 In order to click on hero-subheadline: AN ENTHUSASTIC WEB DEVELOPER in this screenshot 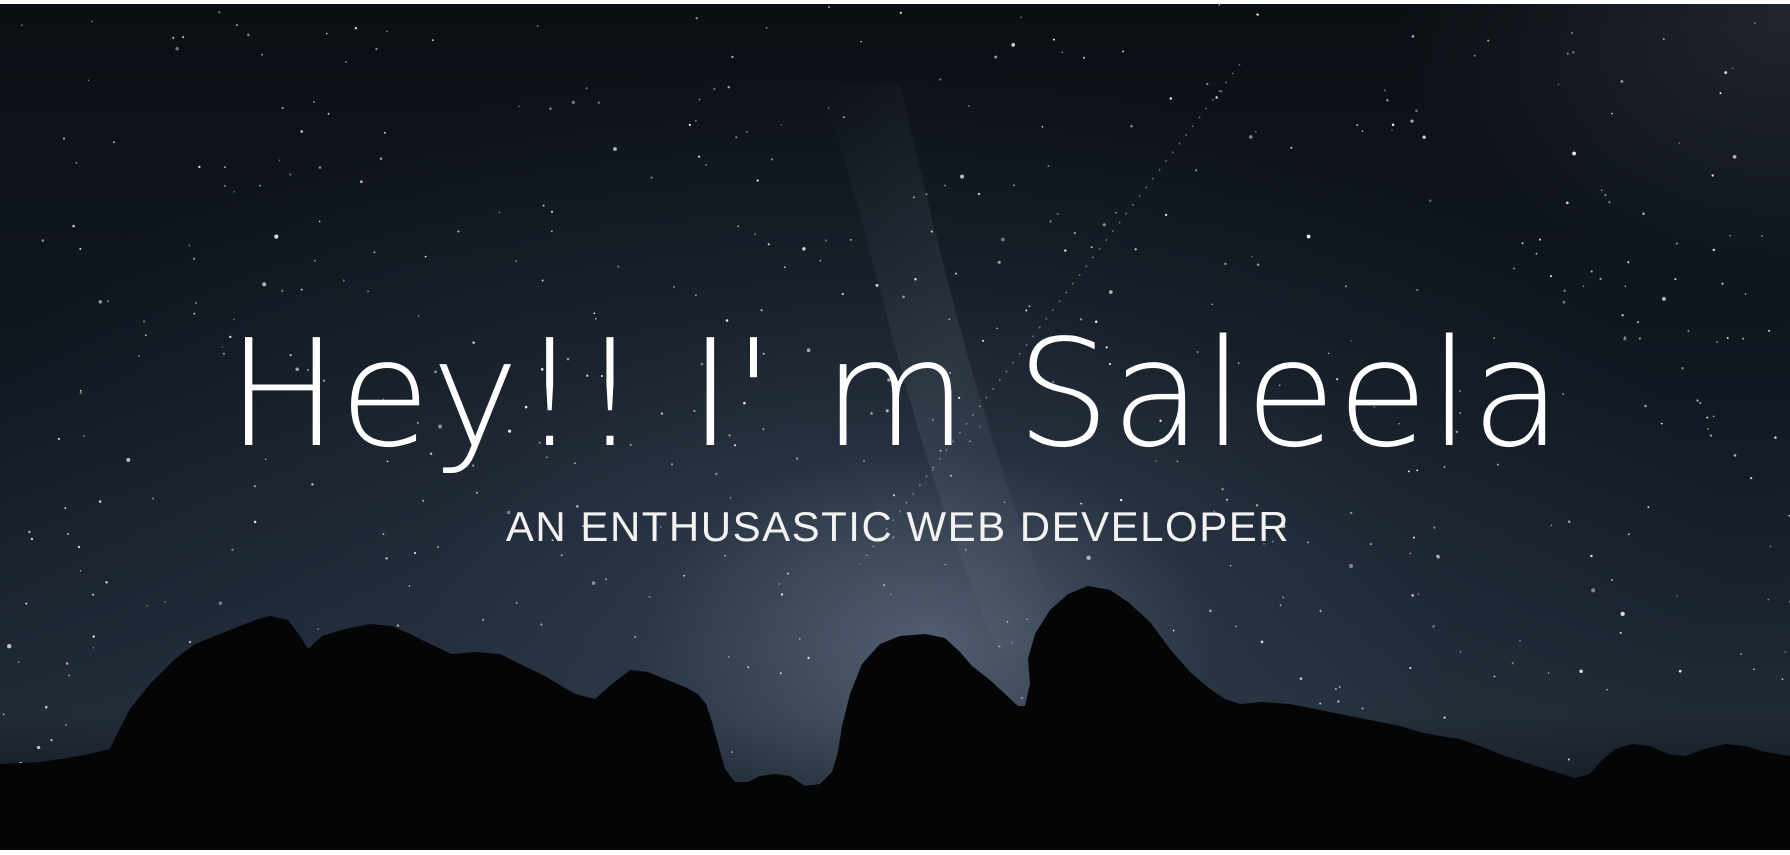, I will do `click(898, 526)`.